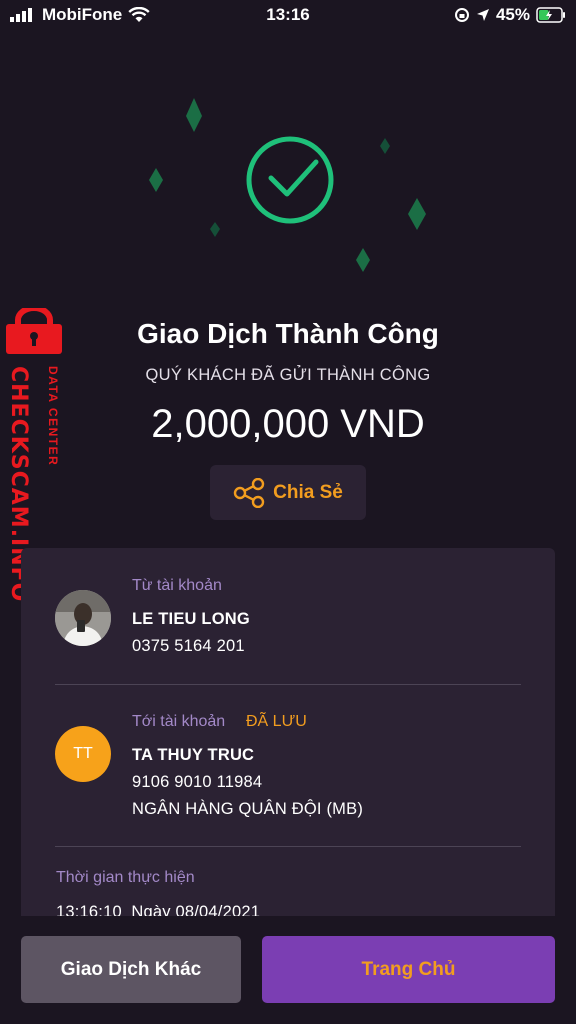  I want to click on battery-icon, so click(550, 15).